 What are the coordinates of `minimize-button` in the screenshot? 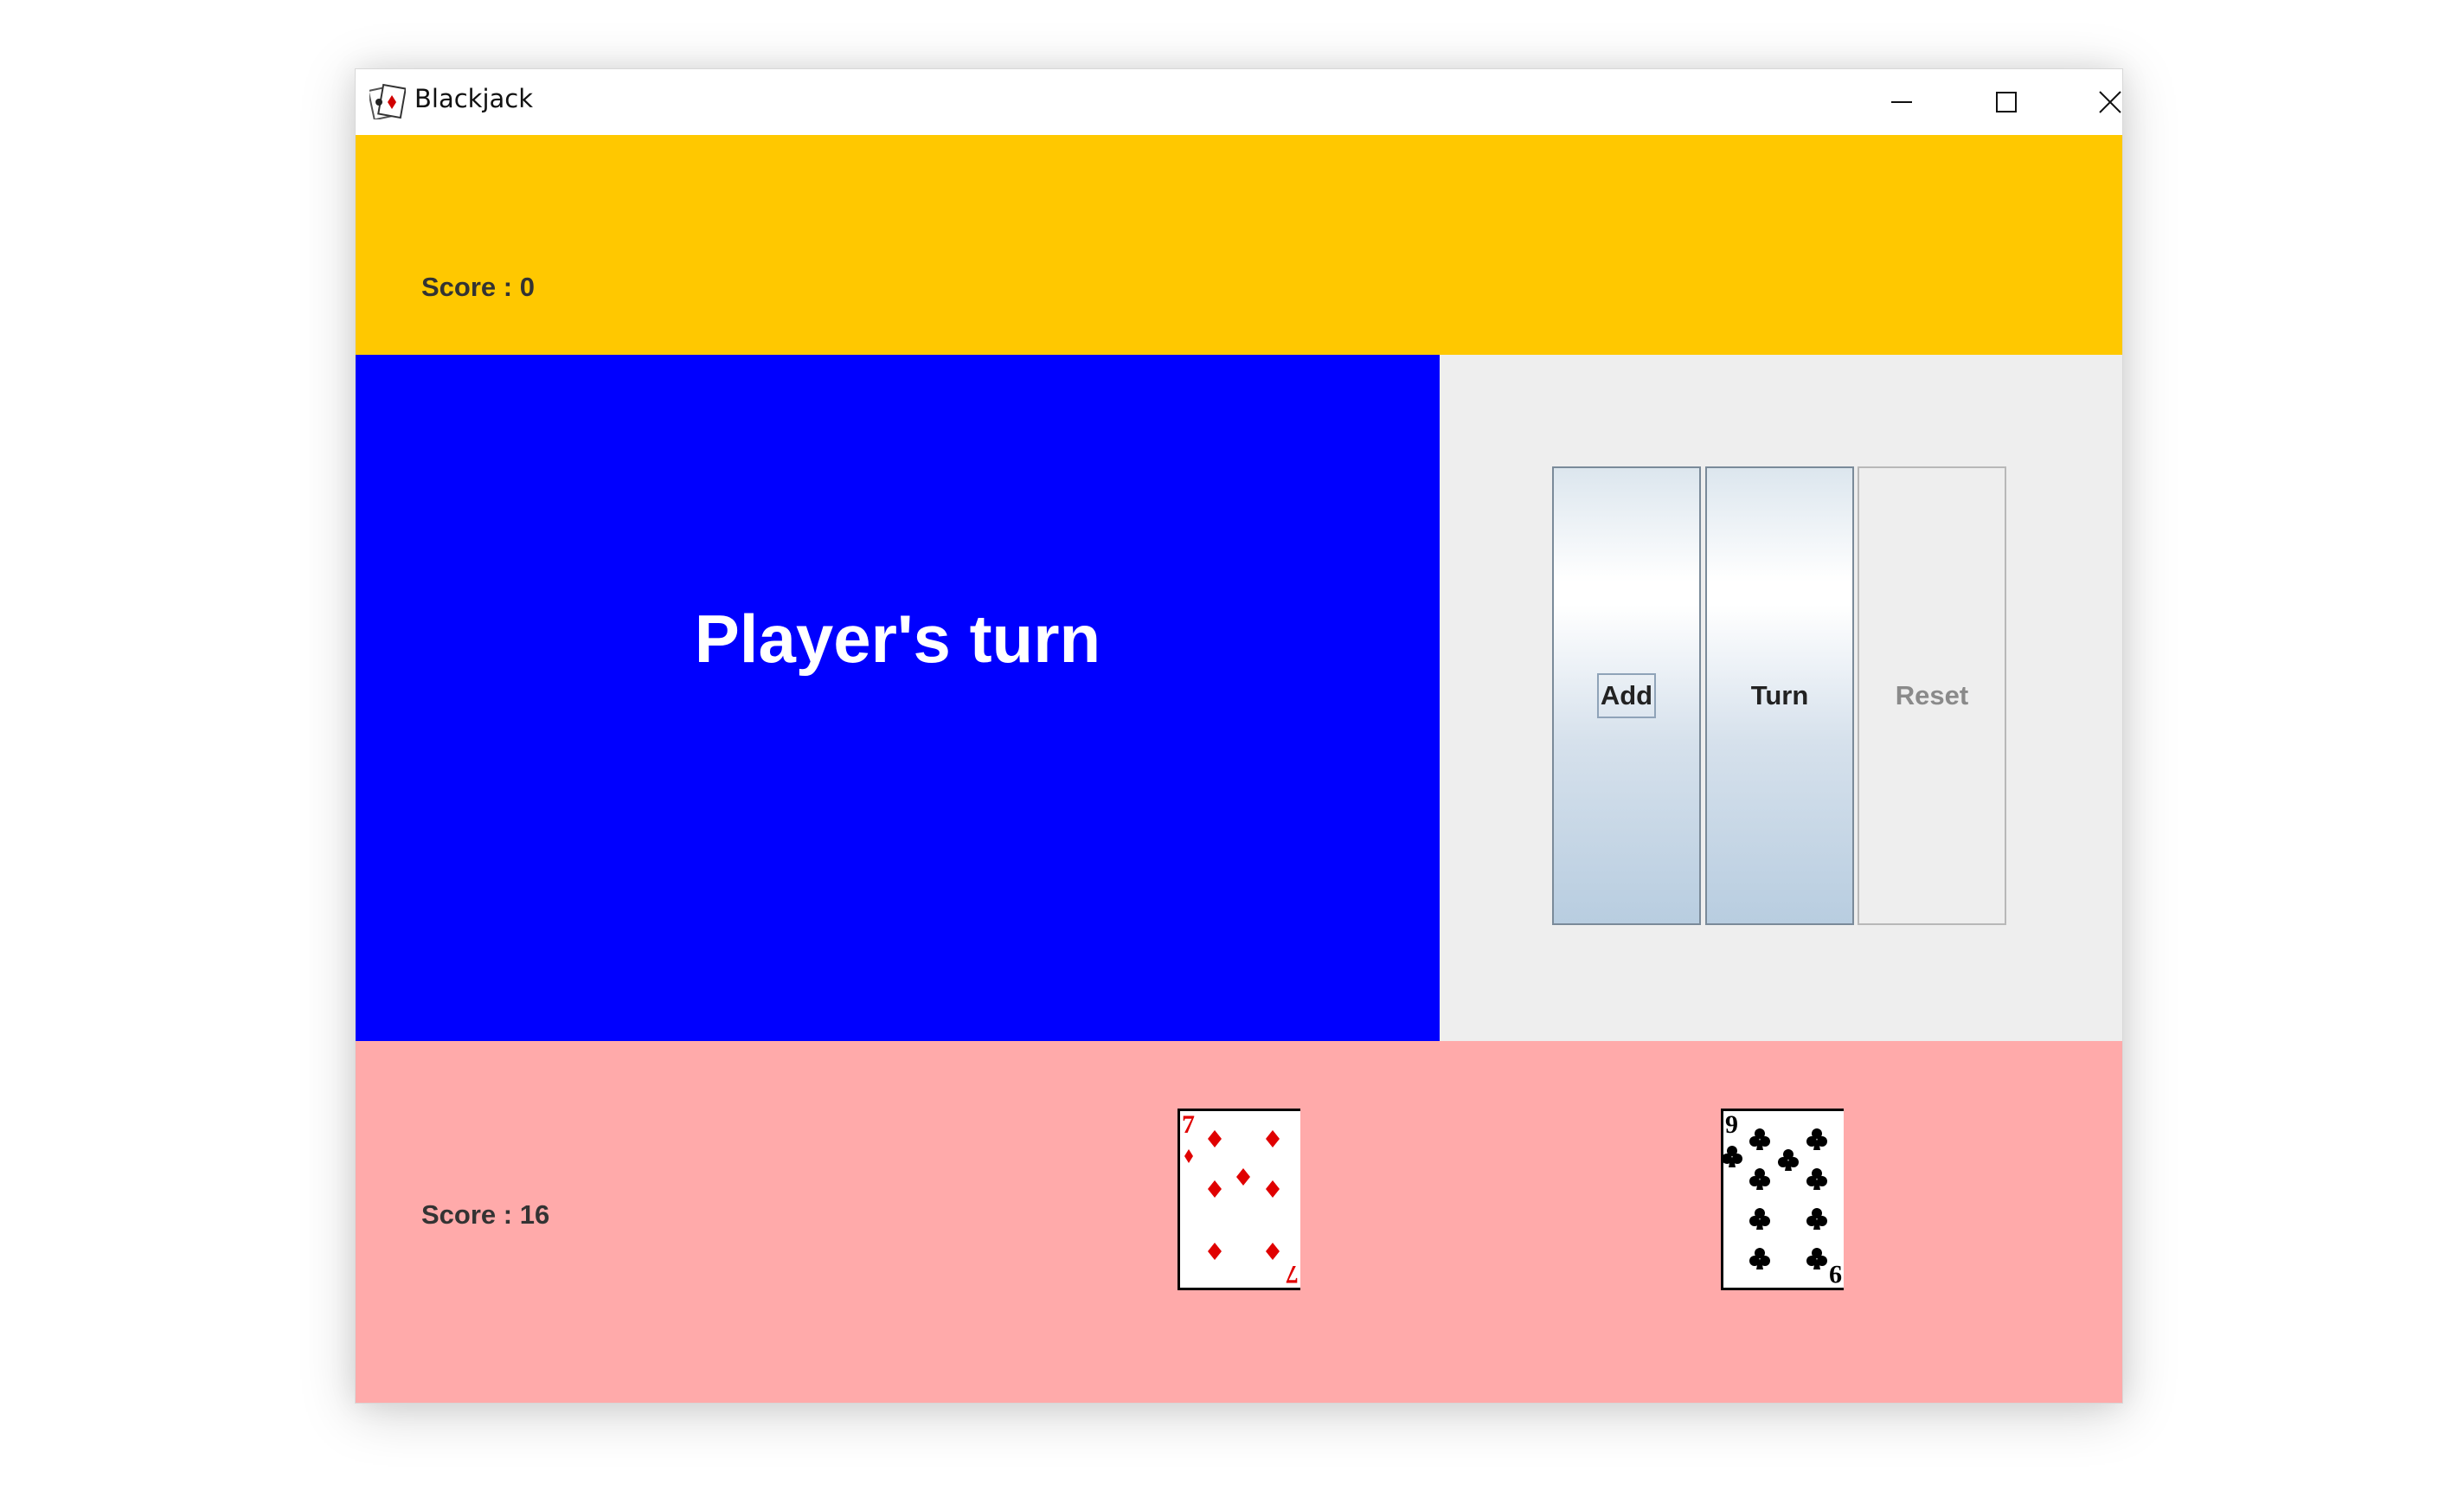 It's located at (1902, 102).